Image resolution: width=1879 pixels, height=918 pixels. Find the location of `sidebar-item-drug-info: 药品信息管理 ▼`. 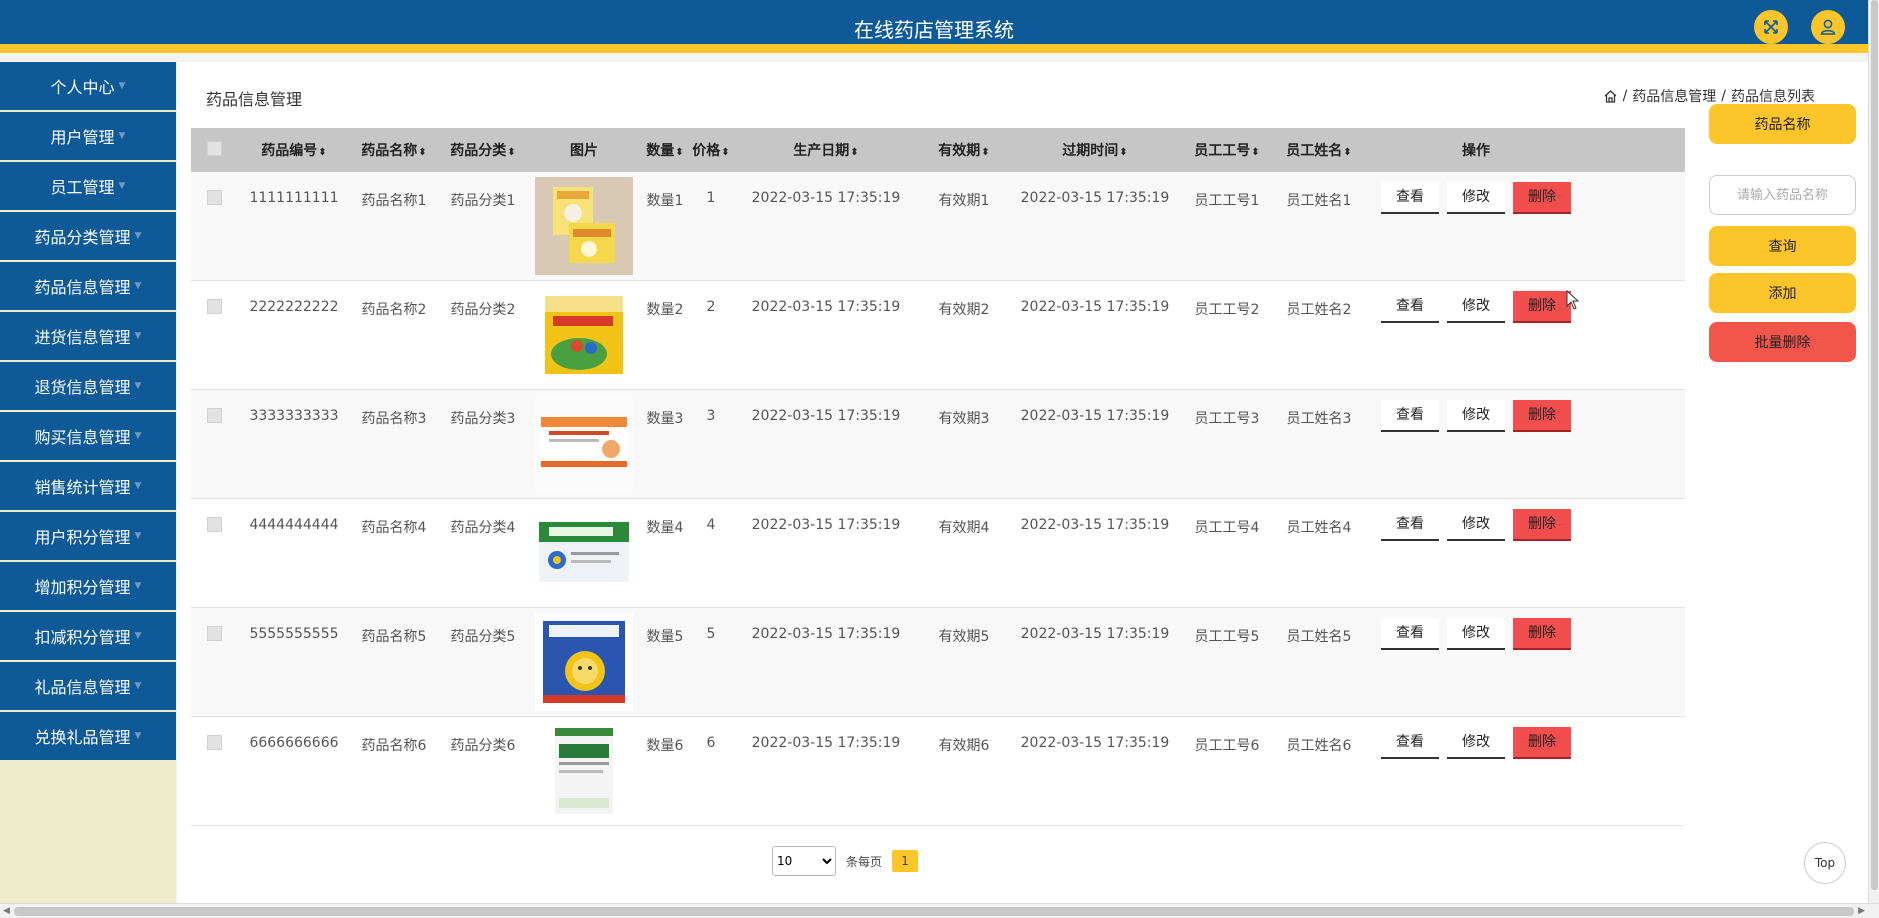

sidebar-item-drug-info: 药品信息管理 ▼ is located at coordinates (88, 286).